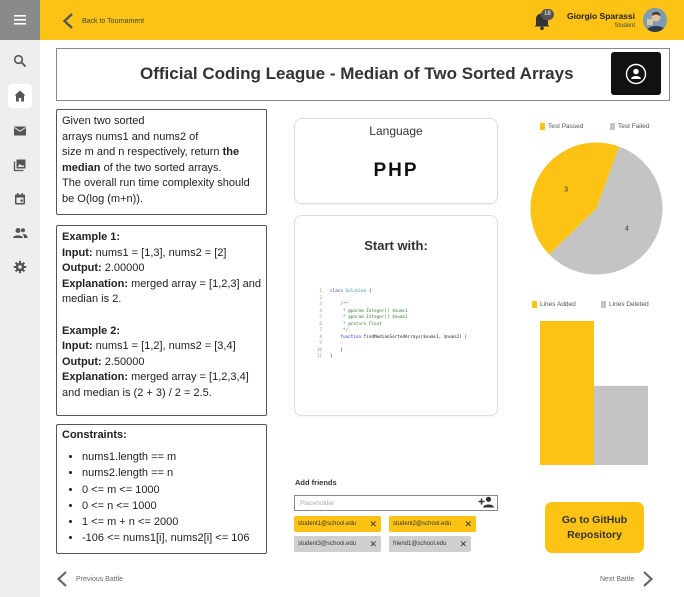 The image size is (684, 597). I want to click on back-to-tournament-label: Back to Tournament, so click(113, 21).